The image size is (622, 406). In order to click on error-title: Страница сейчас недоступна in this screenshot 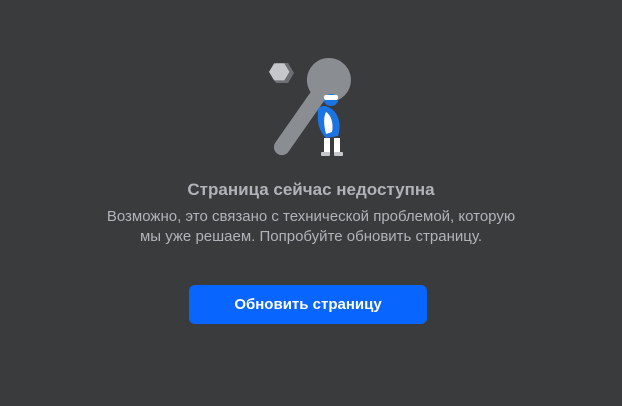, I will do `click(311, 189)`.